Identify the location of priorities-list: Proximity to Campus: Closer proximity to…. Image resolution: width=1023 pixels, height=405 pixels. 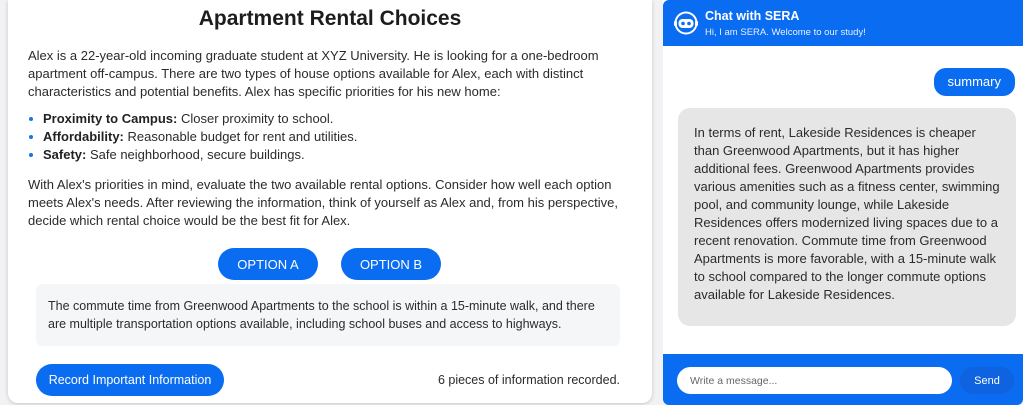
(328, 137).